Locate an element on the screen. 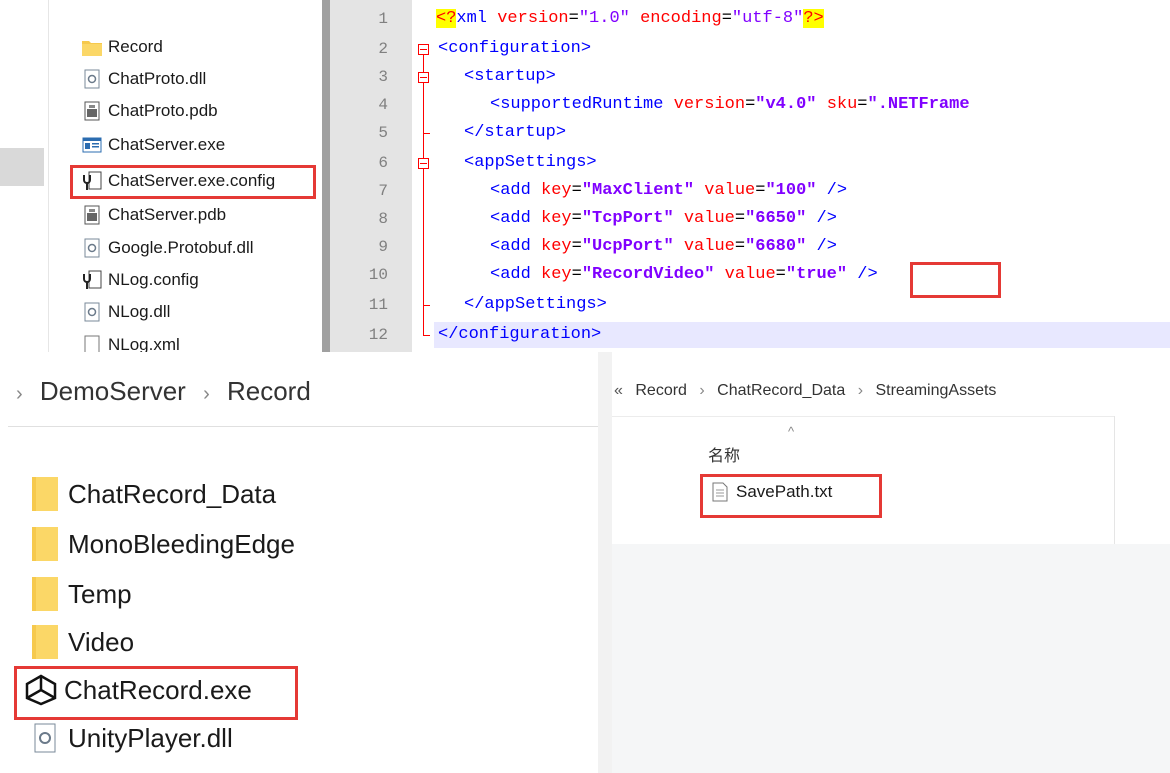 The height and width of the screenshot is (773, 1170). line-number: 8 is located at coordinates (383, 219).